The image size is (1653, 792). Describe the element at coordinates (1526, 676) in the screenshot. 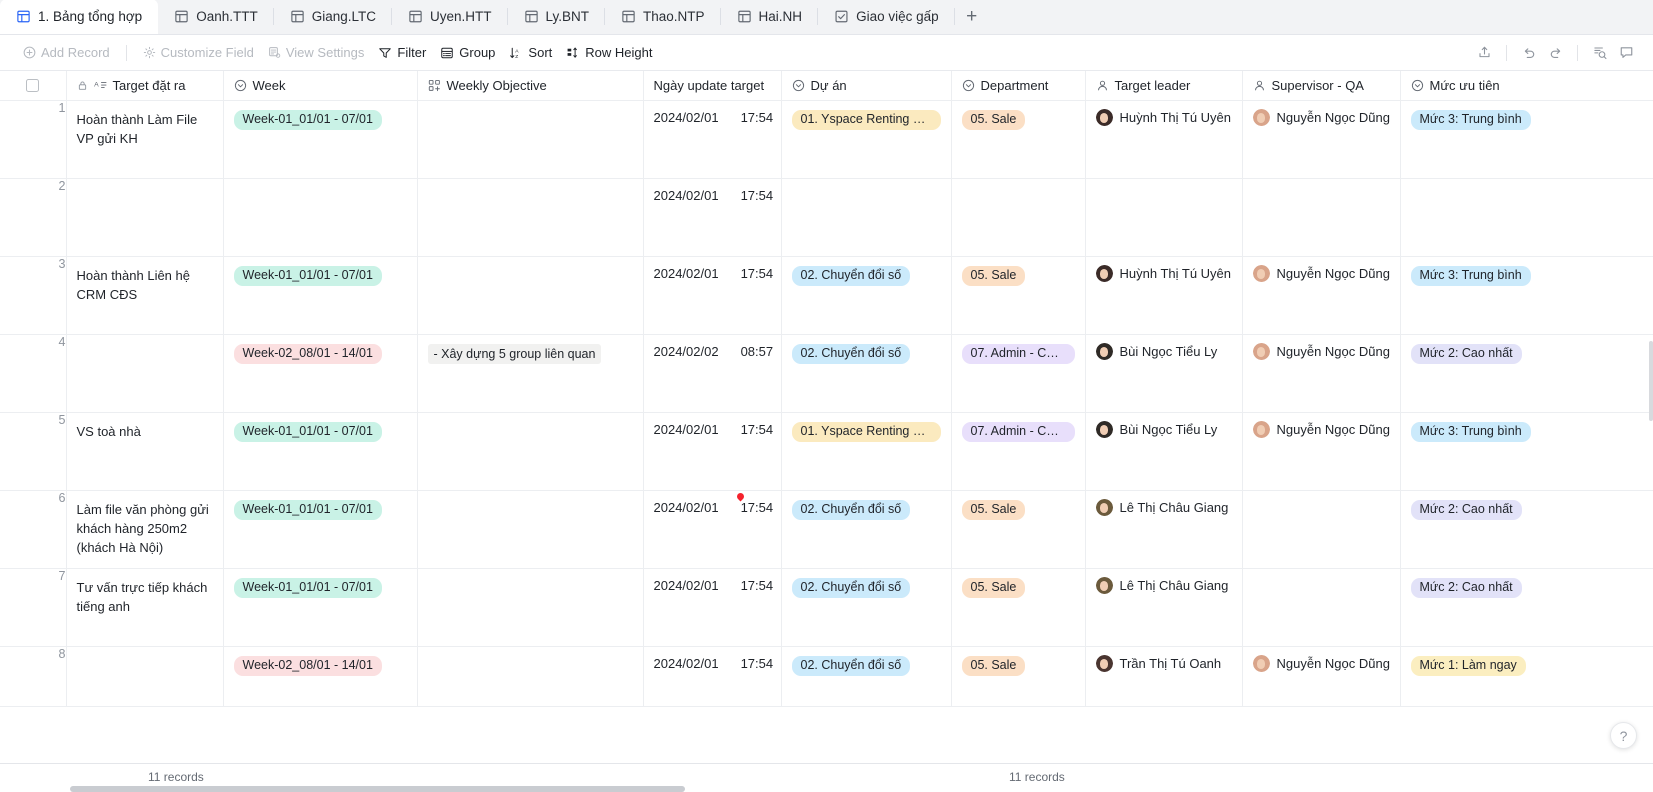

I see `cell-priority: Mức 1: Làm ngay` at that location.